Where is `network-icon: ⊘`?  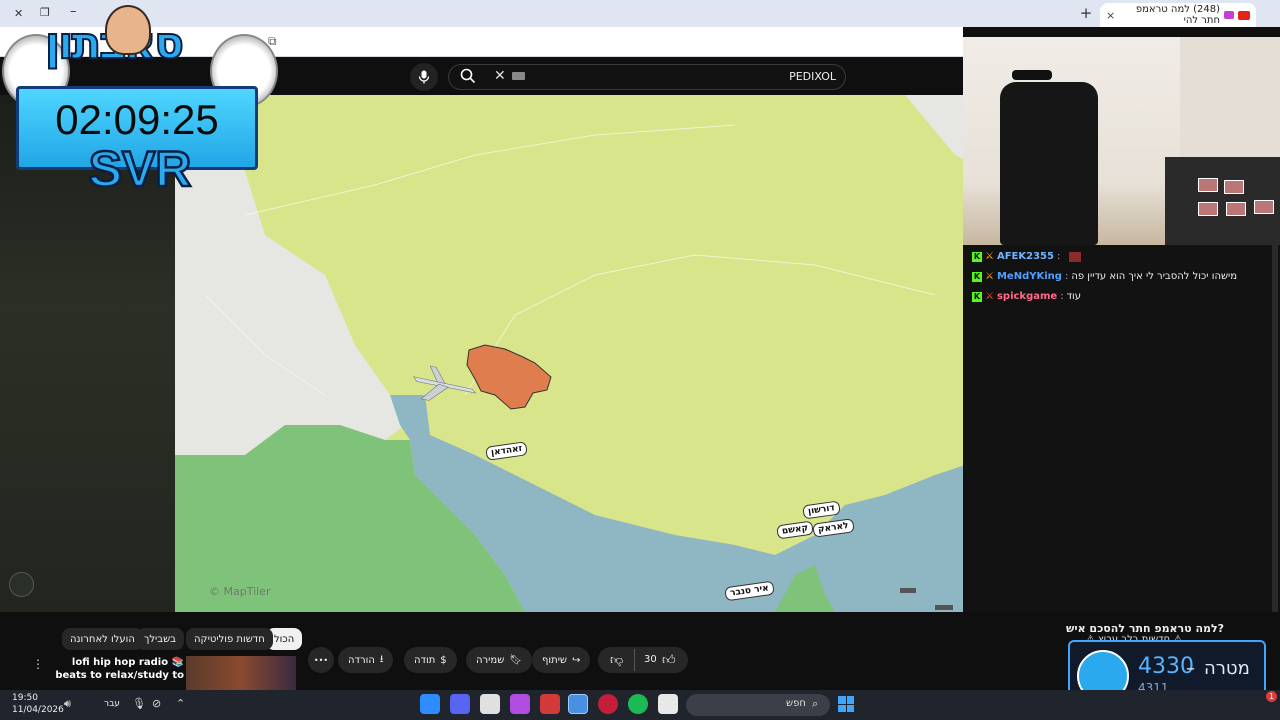 network-icon: ⊘ is located at coordinates (156, 703).